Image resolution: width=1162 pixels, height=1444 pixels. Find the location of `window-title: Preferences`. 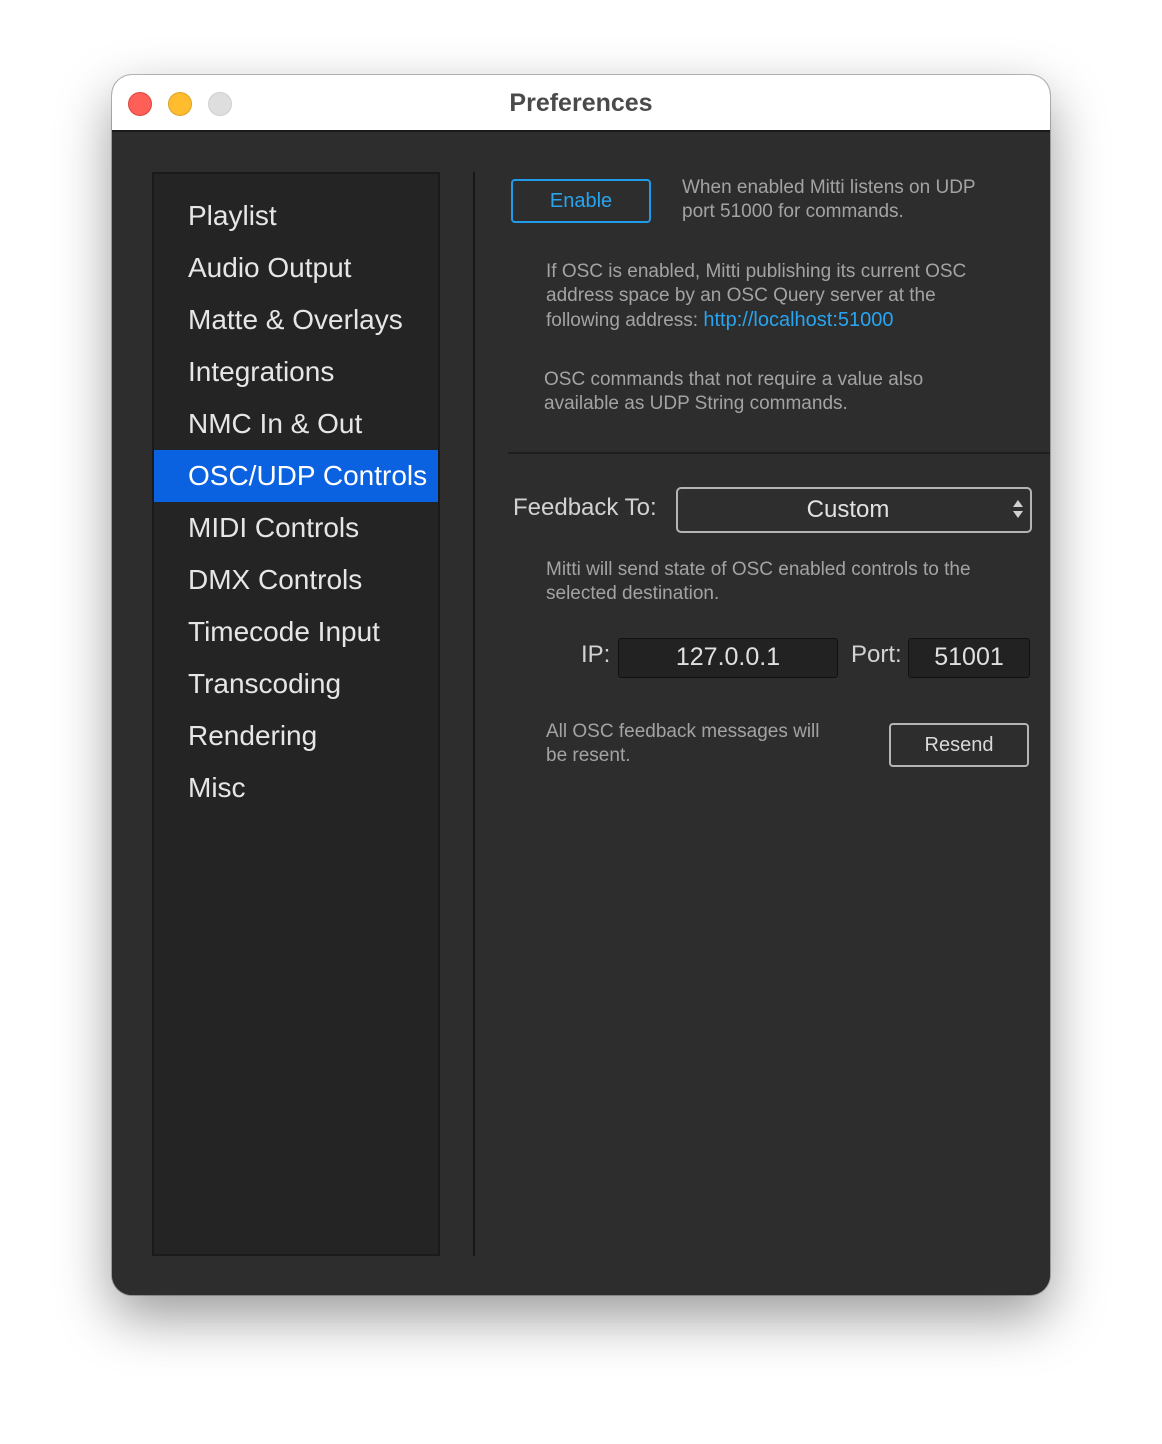

window-title: Preferences is located at coordinates (581, 103).